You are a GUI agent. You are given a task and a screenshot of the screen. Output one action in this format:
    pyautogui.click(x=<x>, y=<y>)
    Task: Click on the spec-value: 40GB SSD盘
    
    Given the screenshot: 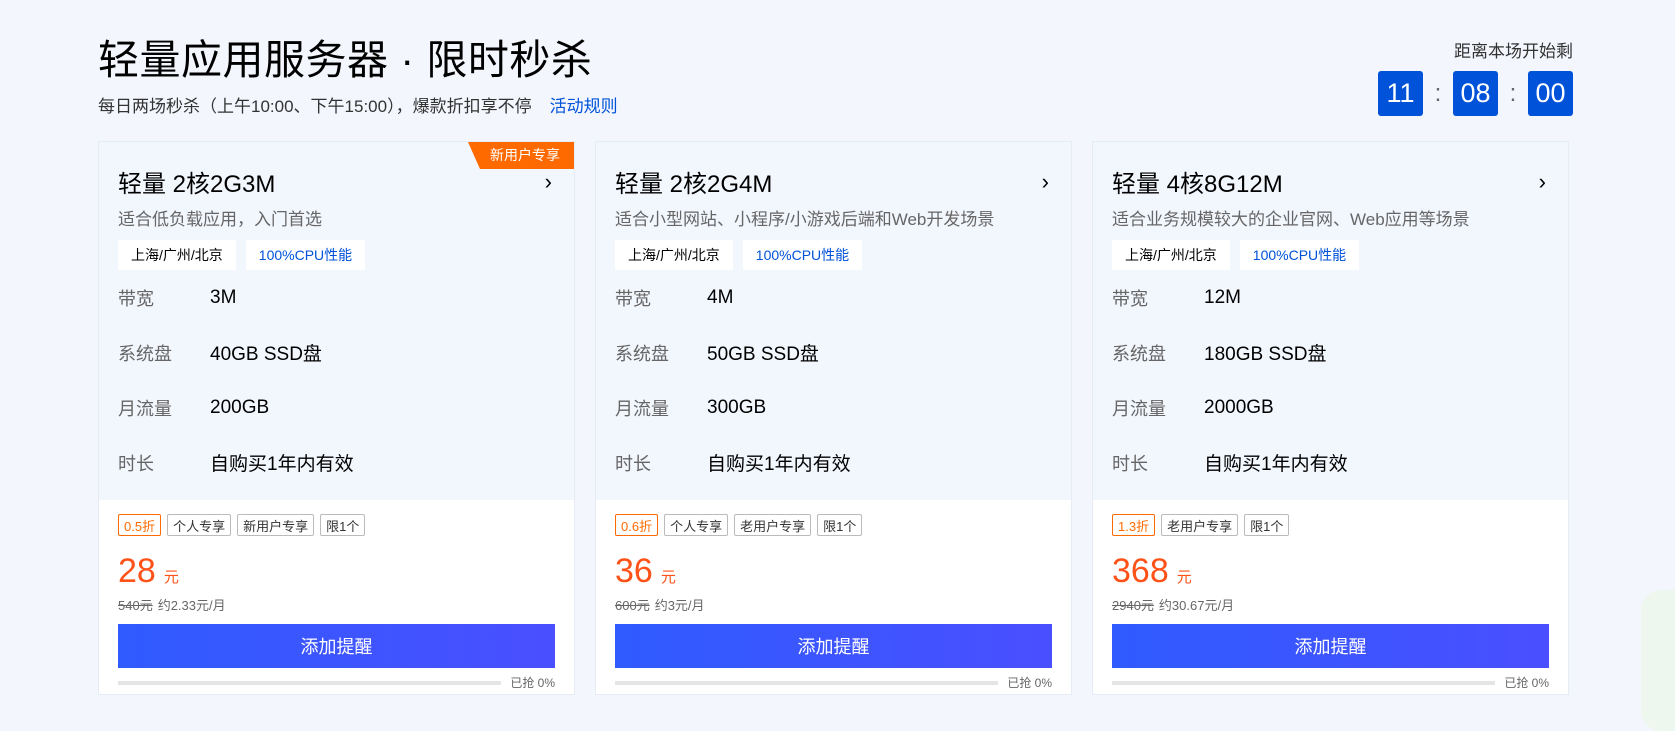 What is the action you would take?
    pyautogui.click(x=266, y=354)
    